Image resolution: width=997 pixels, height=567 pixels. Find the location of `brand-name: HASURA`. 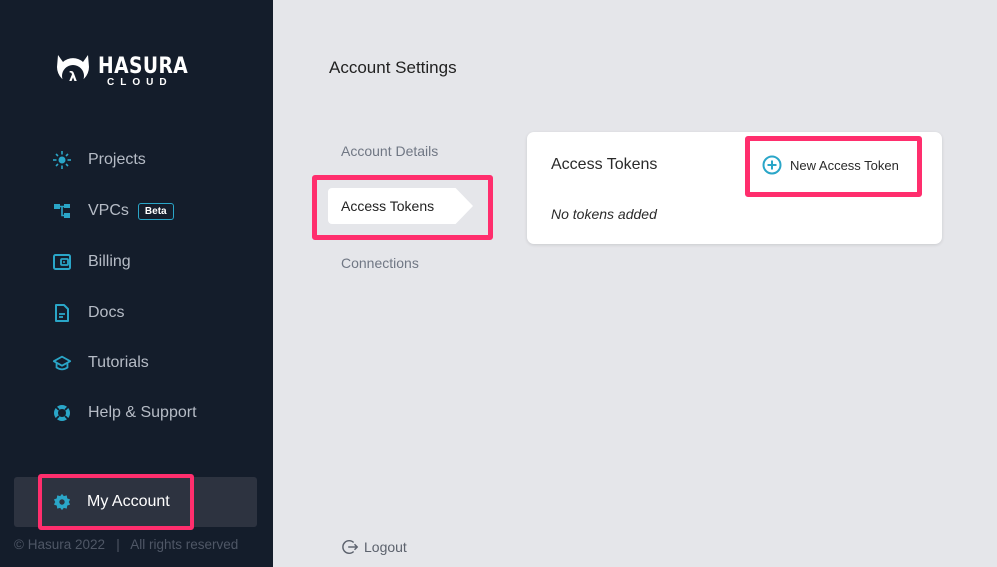

brand-name: HASURA is located at coordinates (143, 66).